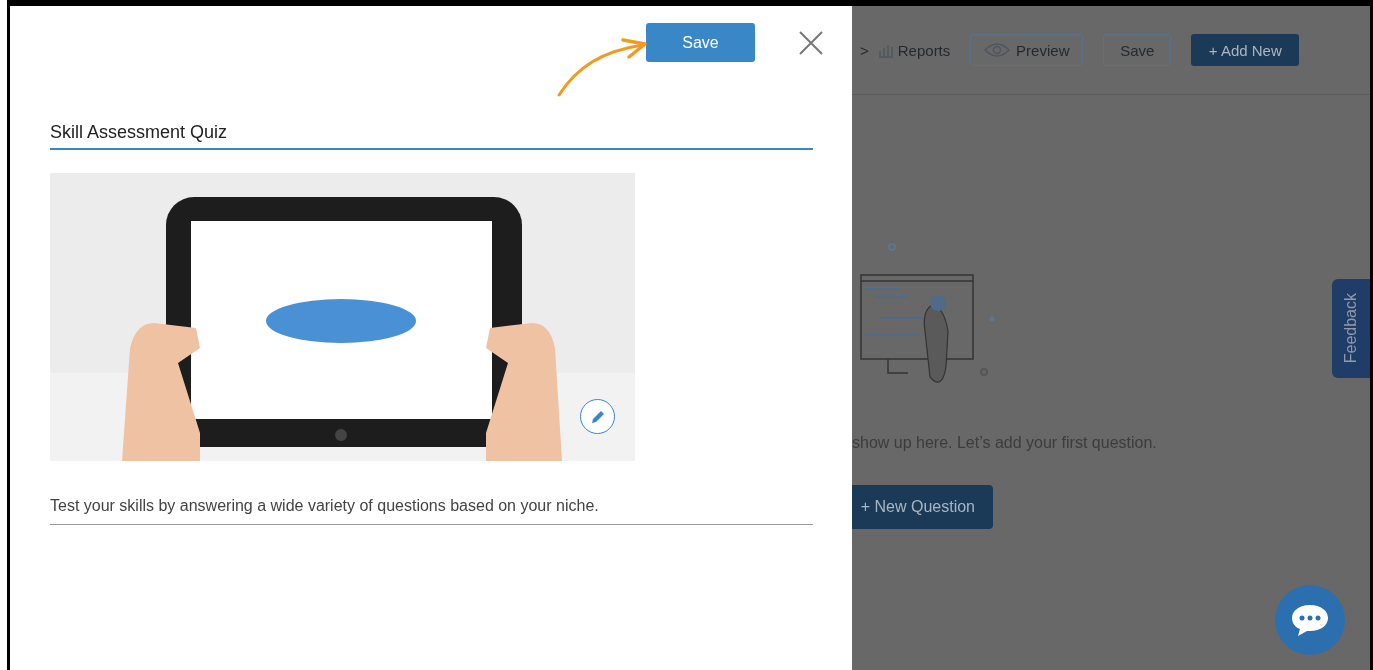  What do you see at coordinates (924, 50) in the screenshot?
I see `reports-link: Reports` at bounding box center [924, 50].